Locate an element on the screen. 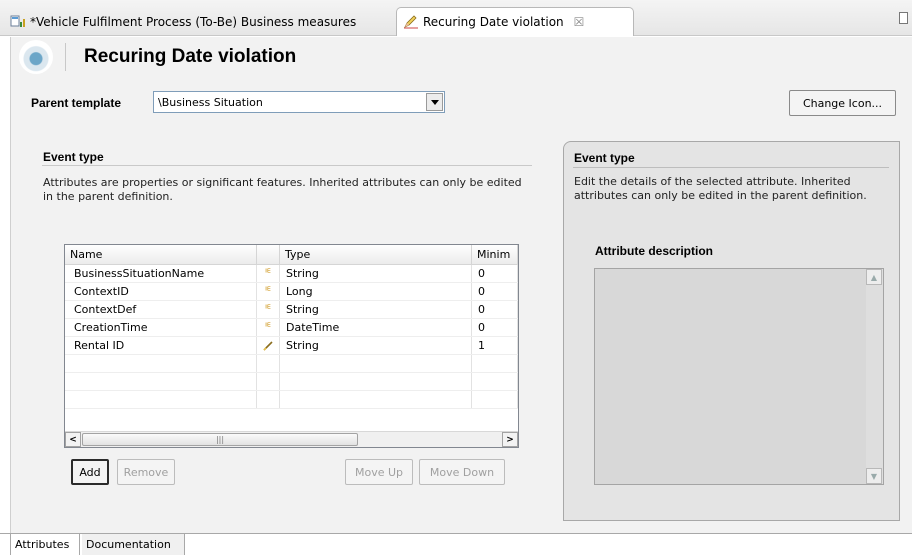  chevron-down-icon is located at coordinates (434, 102).